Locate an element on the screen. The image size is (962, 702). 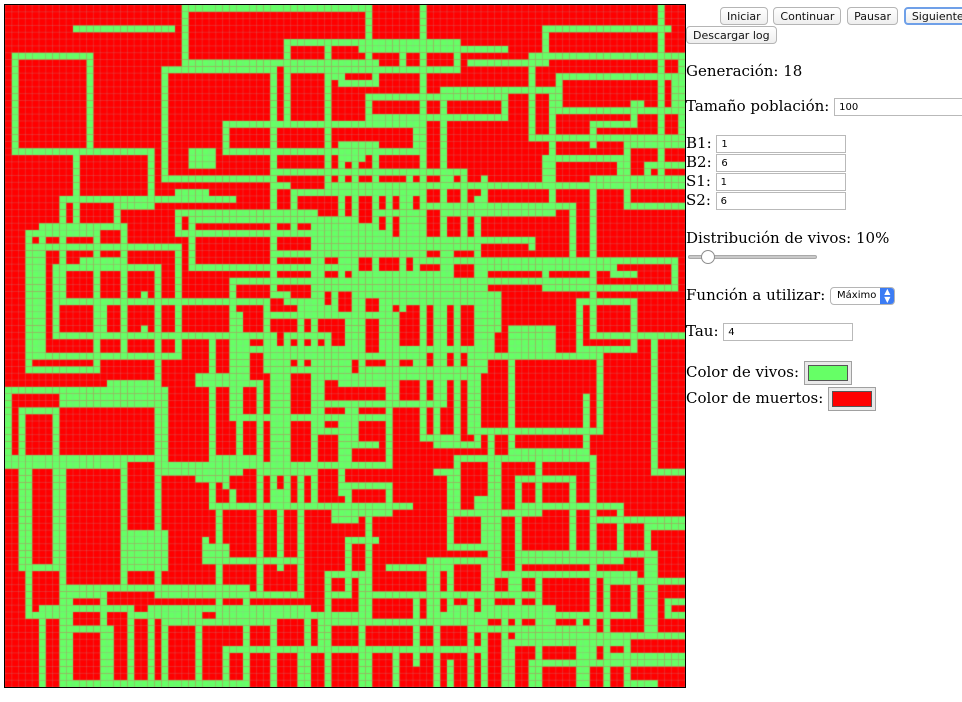
generation-row: Generación: 18 is located at coordinates (744, 71).